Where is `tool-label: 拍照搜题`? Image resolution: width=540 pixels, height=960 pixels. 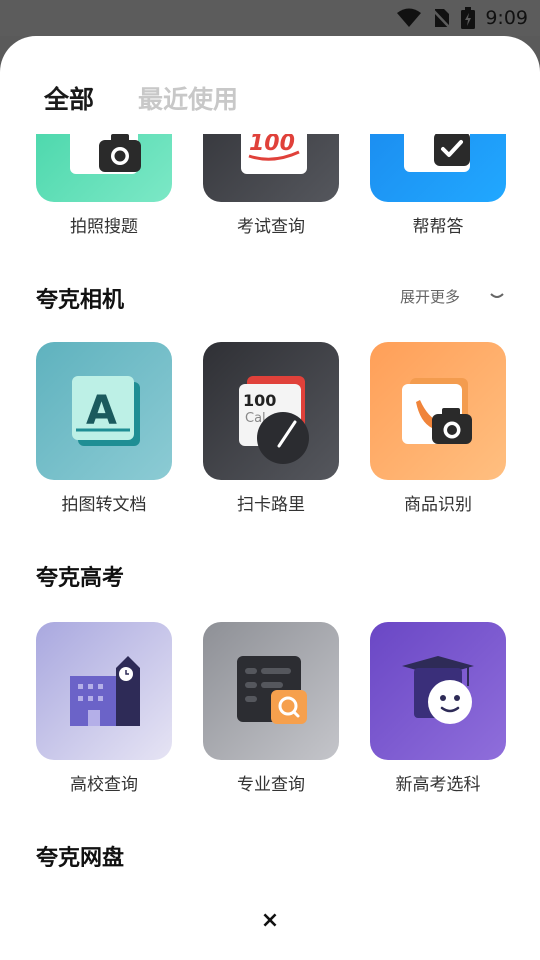 tool-label: 拍照搜题 is located at coordinates (104, 227).